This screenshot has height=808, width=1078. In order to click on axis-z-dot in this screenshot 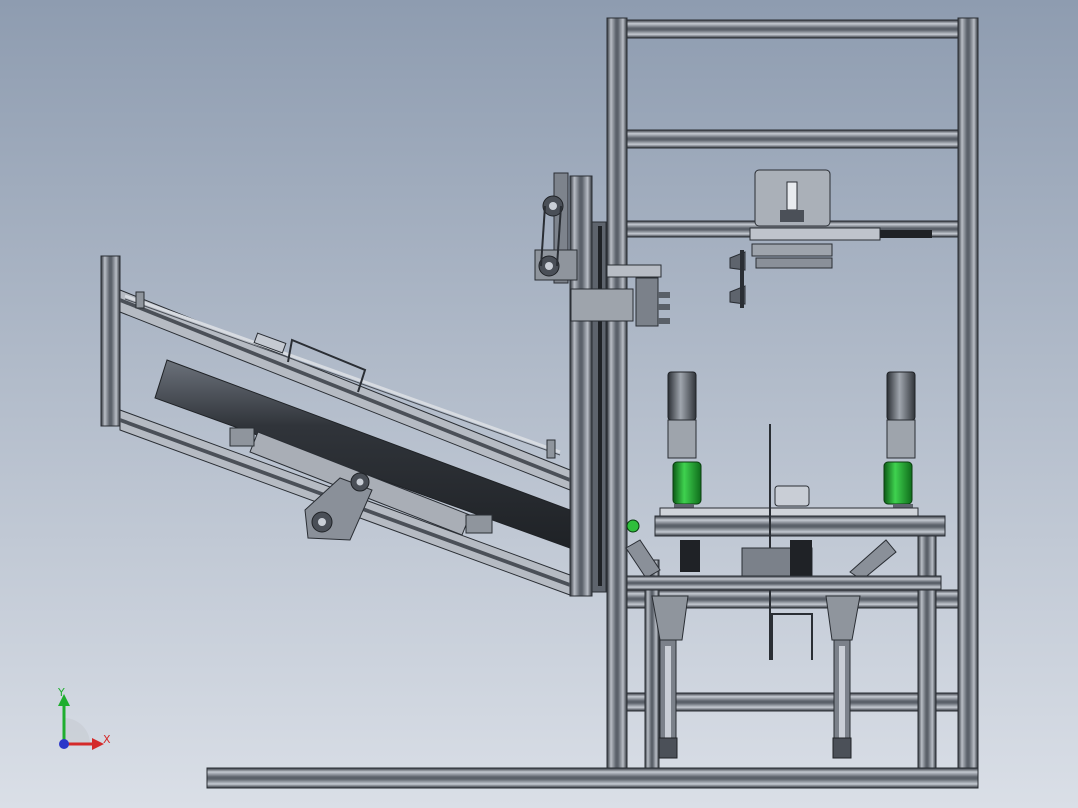, I will do `click(64, 744)`.